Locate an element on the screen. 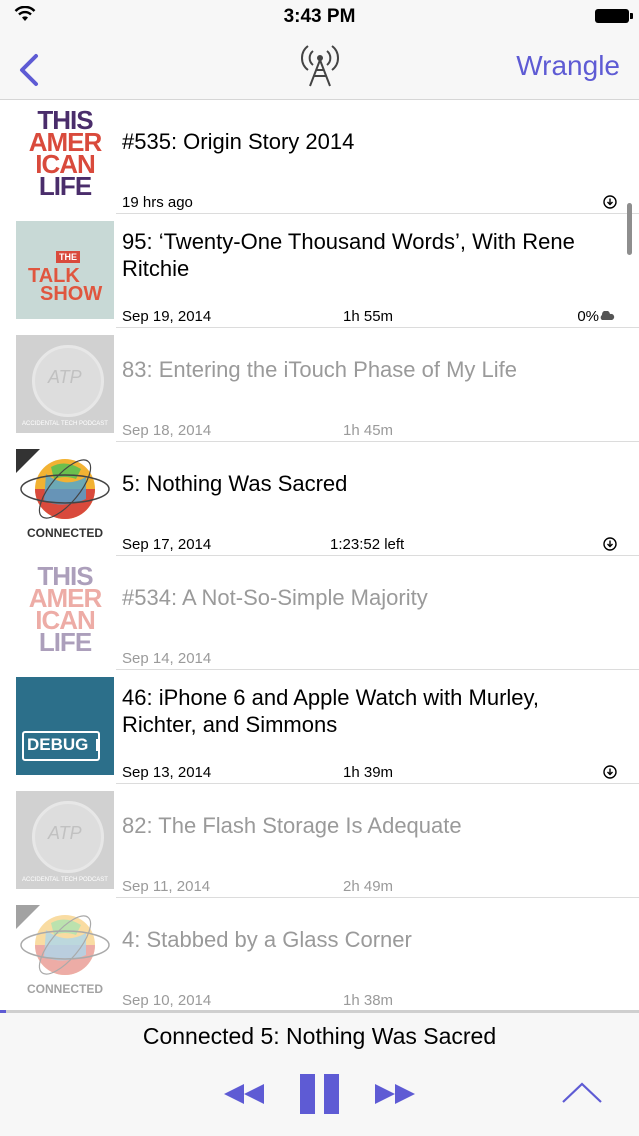 The height and width of the screenshot is (1136, 639). episode-title: 82: The Flash Storage Is Adequate is located at coordinates (292, 825).